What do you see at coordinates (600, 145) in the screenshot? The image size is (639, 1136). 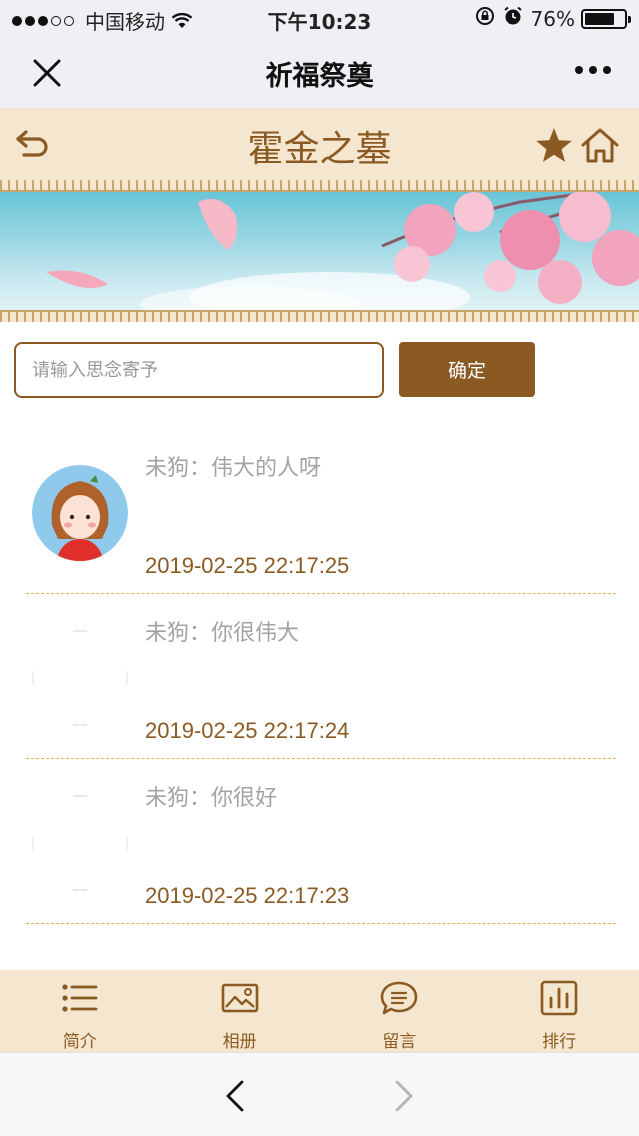 I see `home-icon` at bounding box center [600, 145].